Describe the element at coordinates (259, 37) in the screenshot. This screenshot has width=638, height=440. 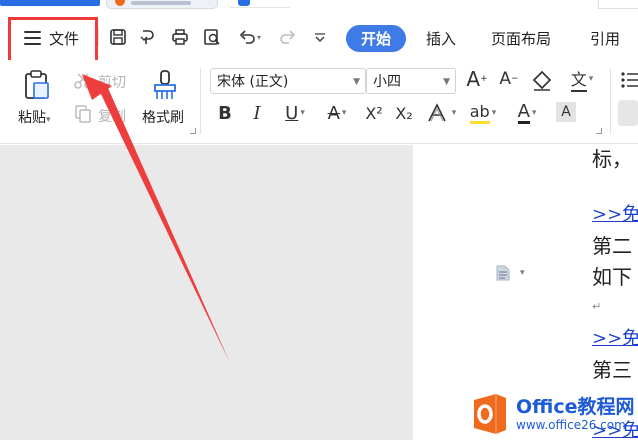
I see `undo-dropdown-icon: ▾` at that location.